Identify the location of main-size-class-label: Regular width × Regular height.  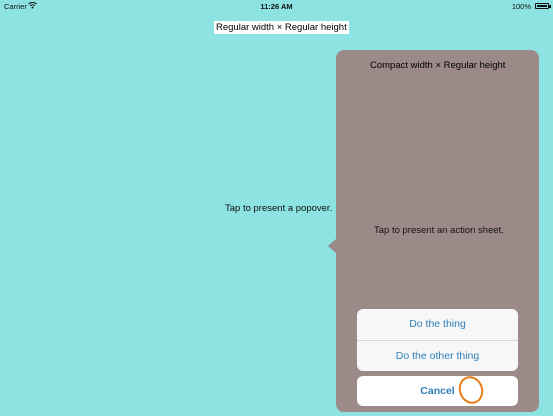
(281, 27).